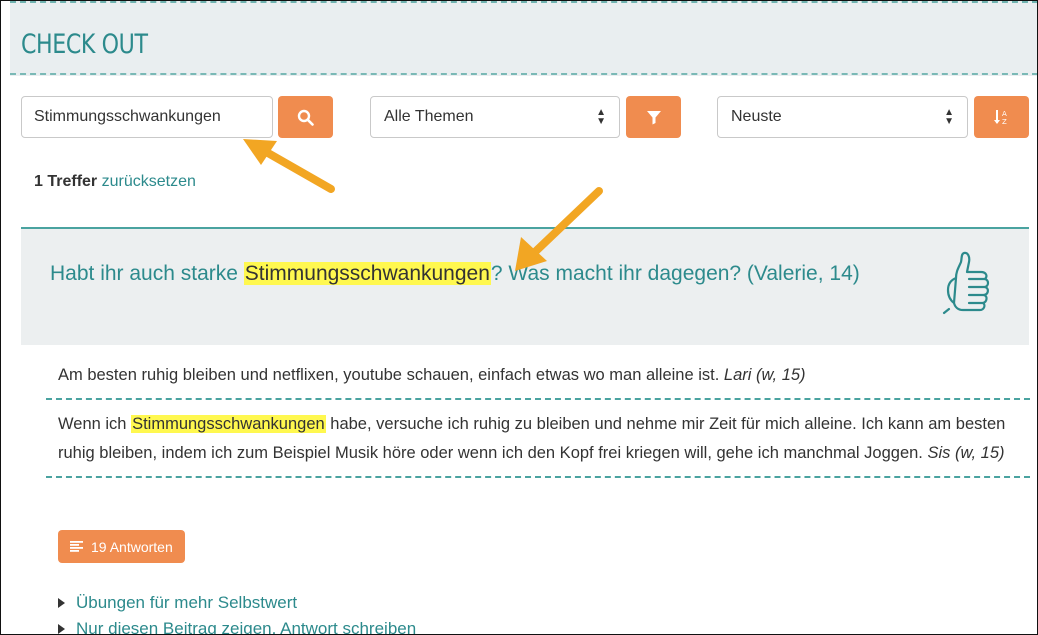  I want to click on question-text-start: Habt ihr auch starke, so click(147, 273).